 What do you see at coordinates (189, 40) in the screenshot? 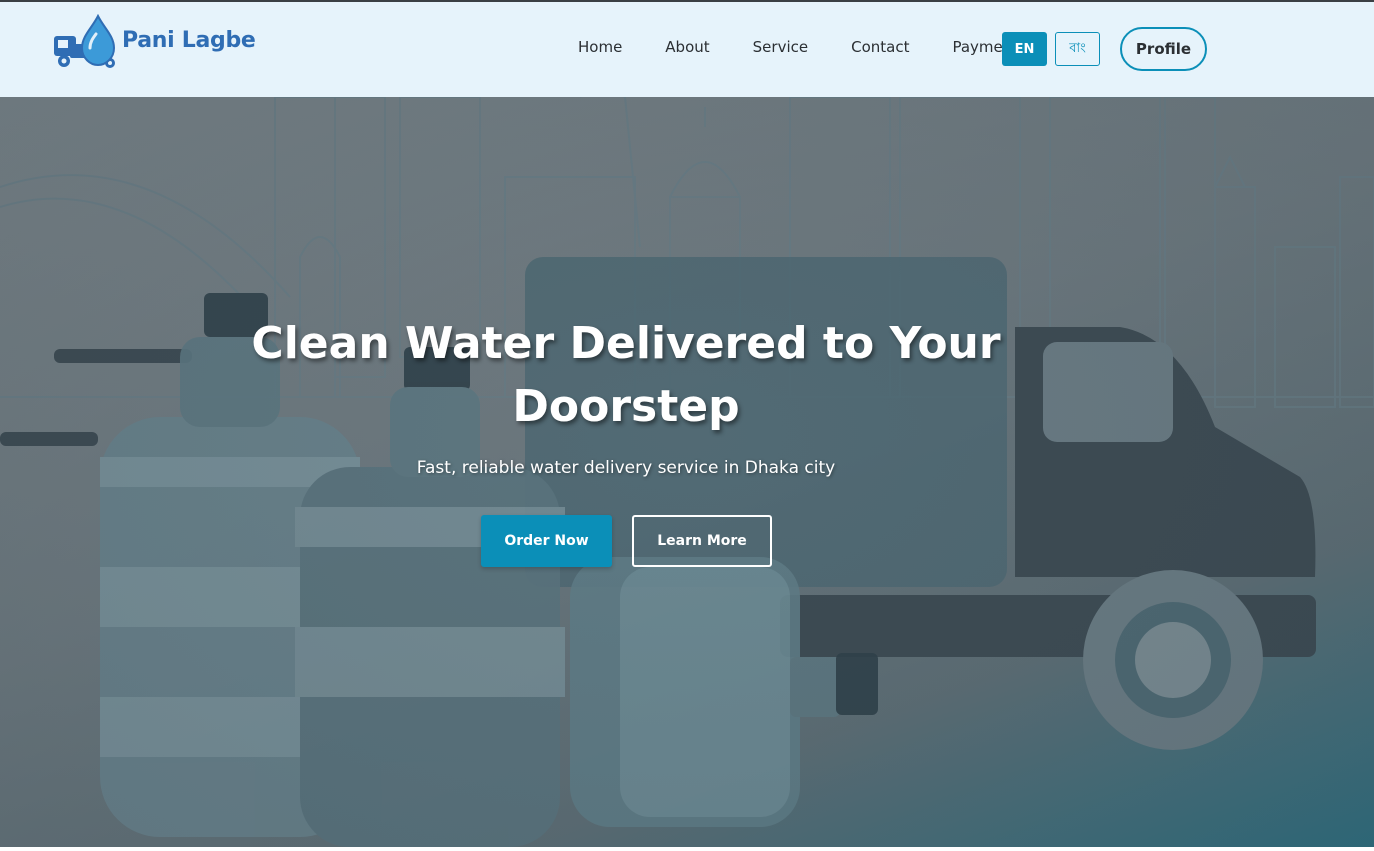
I see `brand-name: Pani Lagbe` at bounding box center [189, 40].